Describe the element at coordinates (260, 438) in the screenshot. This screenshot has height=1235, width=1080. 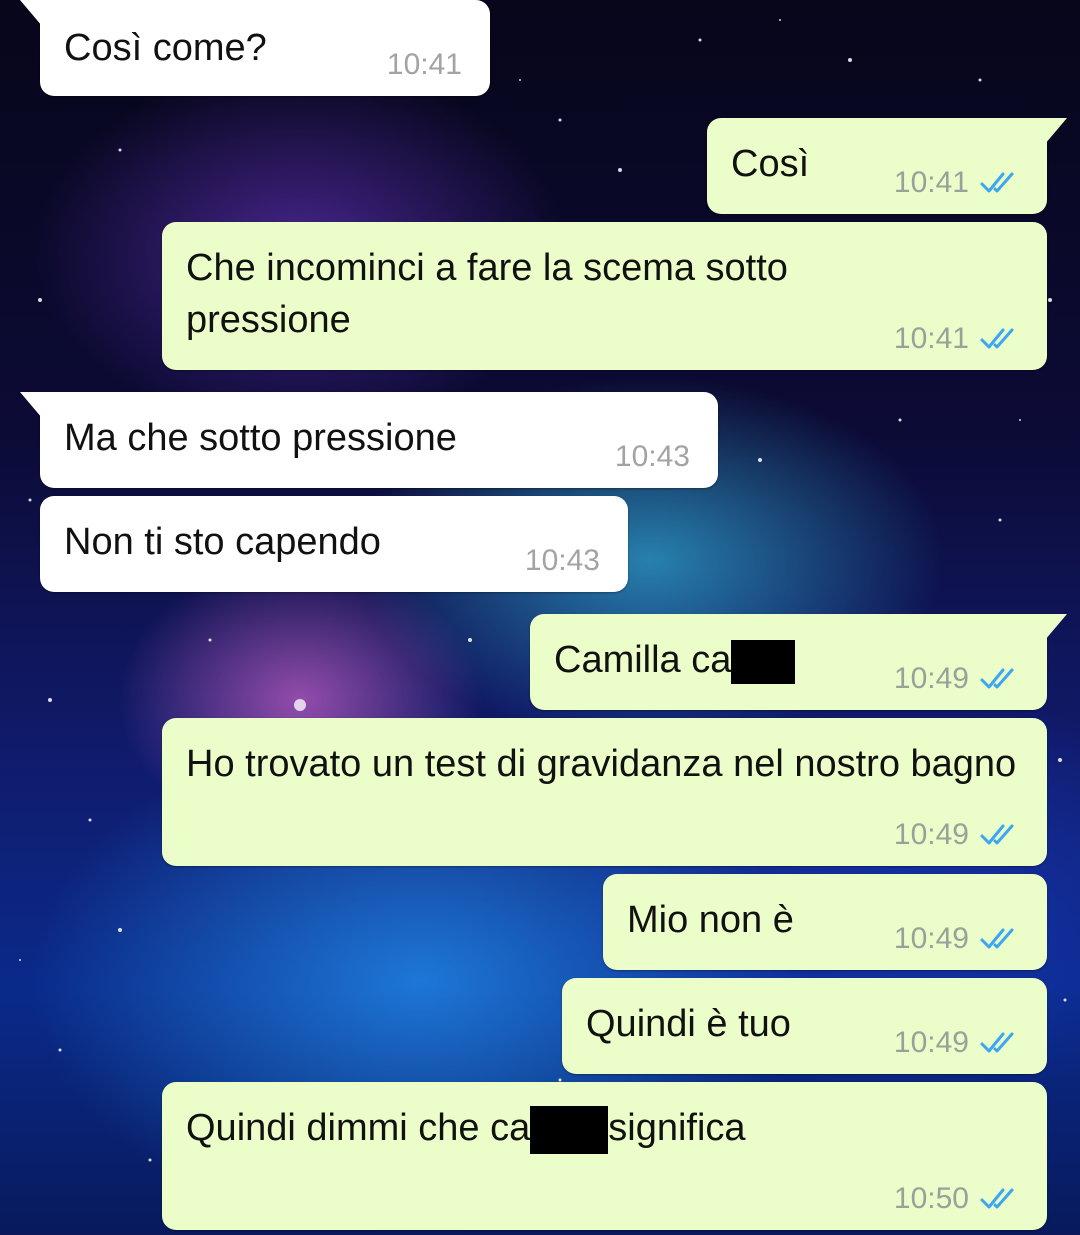
I see `message-text: Ma che sotto pressione` at that location.